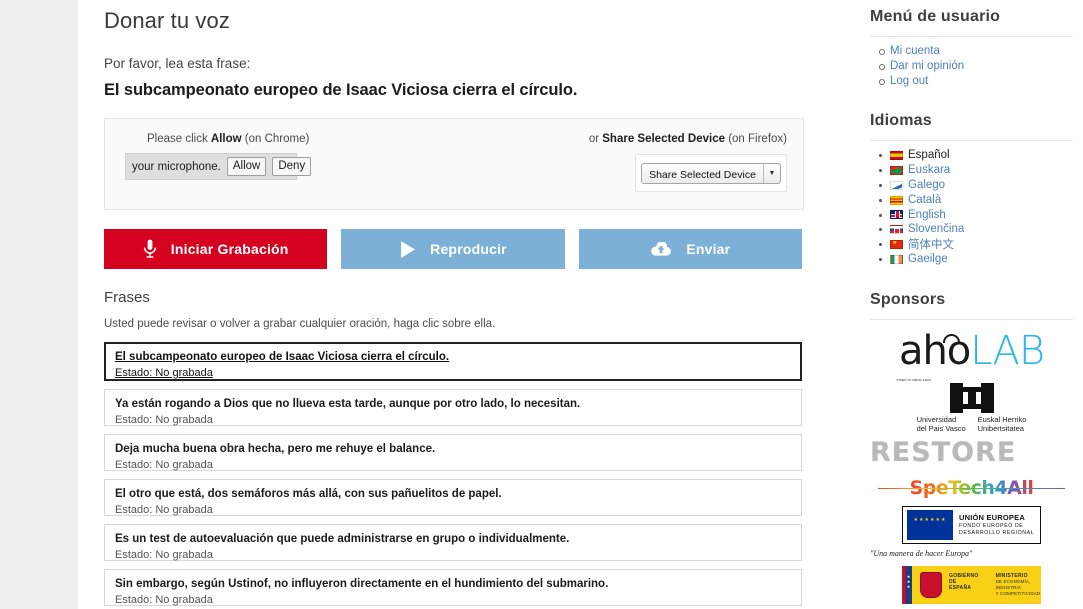 The width and height of the screenshot is (1083, 609). Describe the element at coordinates (930, 524) in the screenshot. I see `eu-flag-icon` at that location.